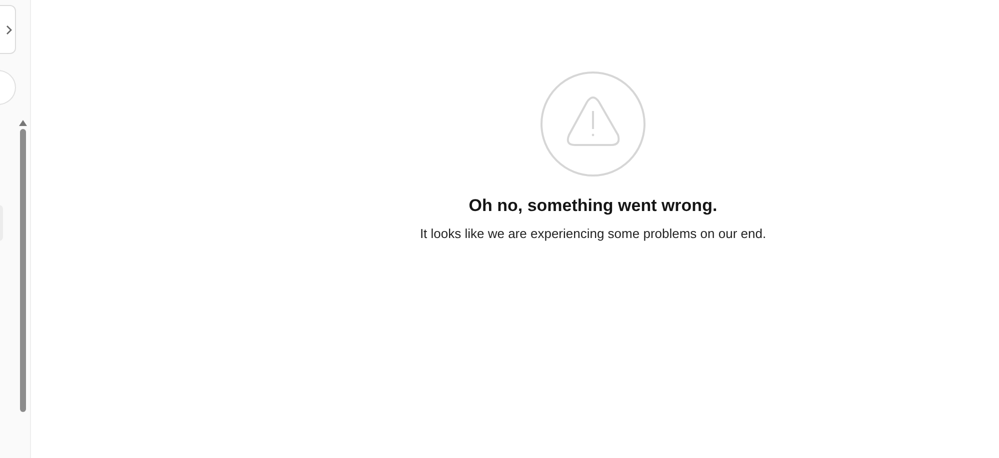 The width and height of the screenshot is (999, 458). I want to click on error-title: Oh no, something went wrong., so click(593, 206).